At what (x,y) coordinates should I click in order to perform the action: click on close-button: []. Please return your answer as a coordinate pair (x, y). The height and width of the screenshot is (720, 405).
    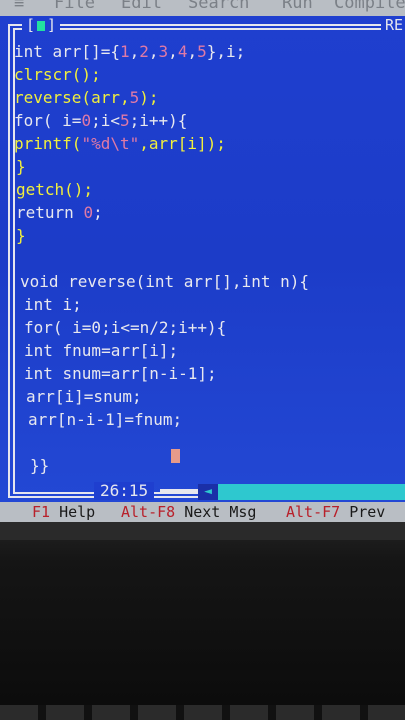
    Looking at the image, I should click on (41, 25).